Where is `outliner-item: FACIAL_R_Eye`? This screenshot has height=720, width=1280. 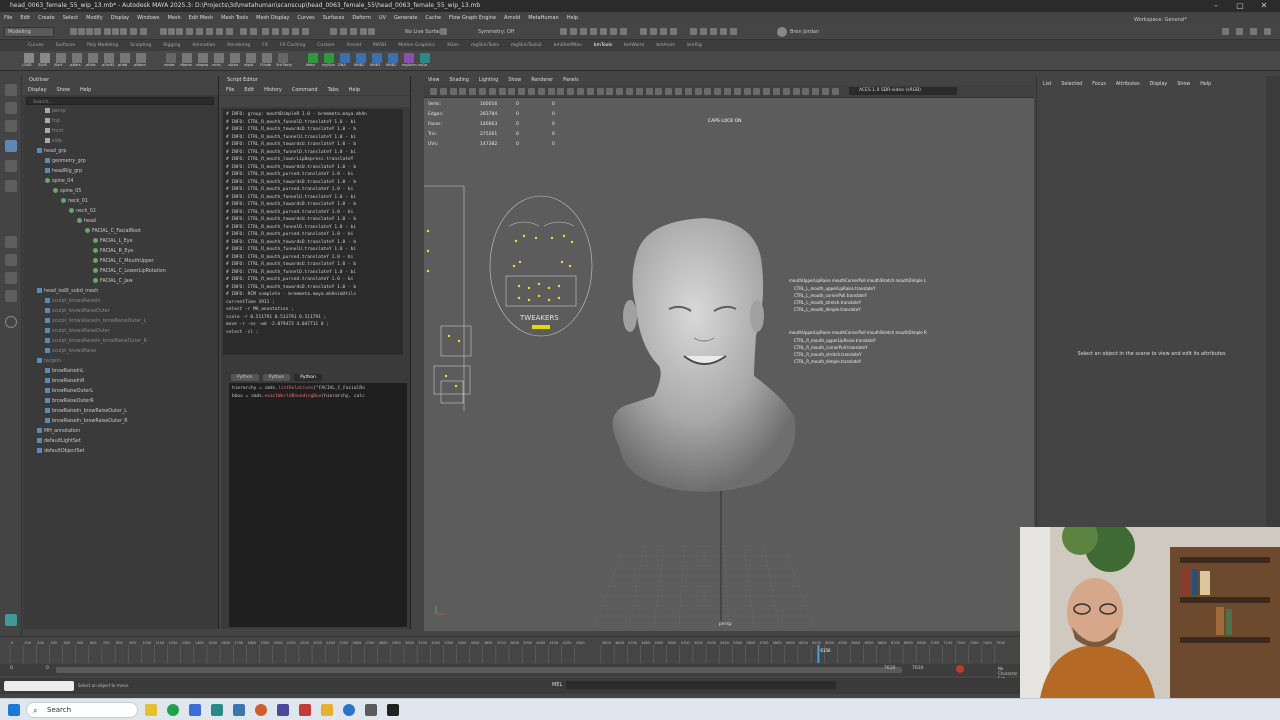
outliner-item: FACIAL_R_Eye is located at coordinates (120, 252).